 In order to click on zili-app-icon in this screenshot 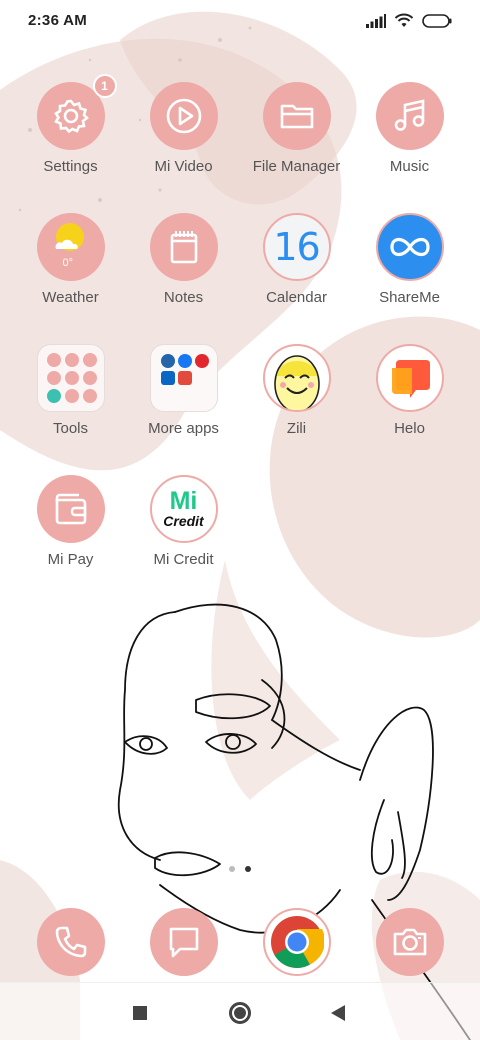, I will do `click(296, 378)`.